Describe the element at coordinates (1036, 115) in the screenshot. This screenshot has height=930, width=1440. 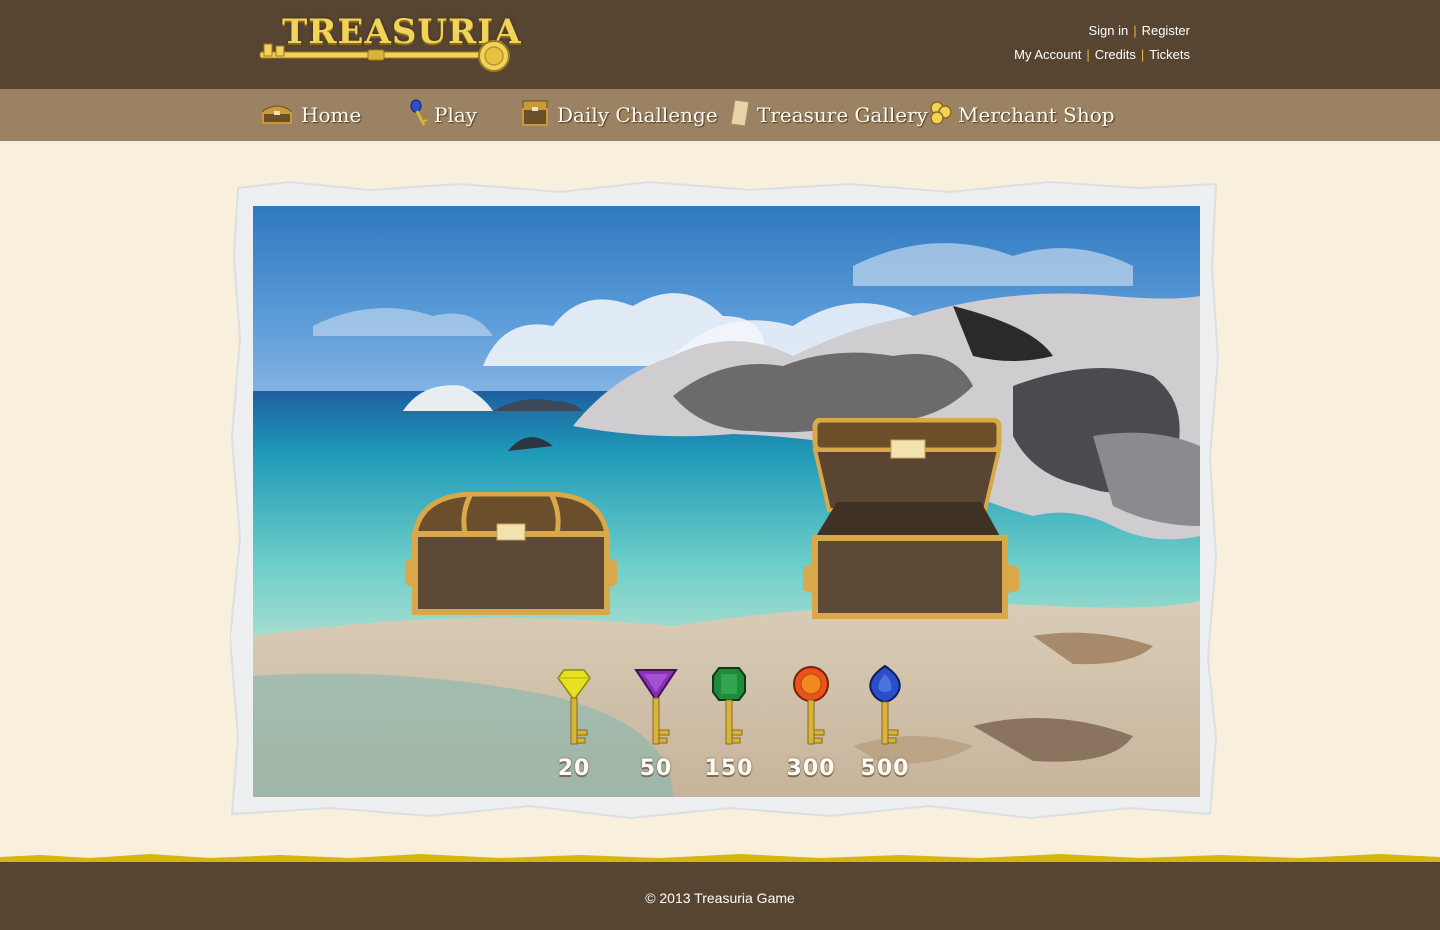
I see `nav-label-merchant-shop: Merchant Shop` at that location.